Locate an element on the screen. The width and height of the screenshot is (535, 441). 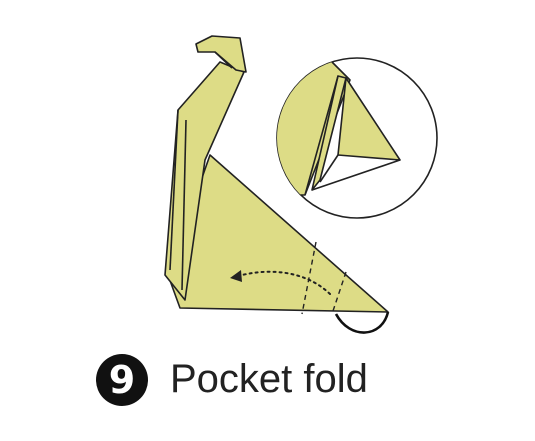
step-number-badge: 9 is located at coordinates (122, 380).